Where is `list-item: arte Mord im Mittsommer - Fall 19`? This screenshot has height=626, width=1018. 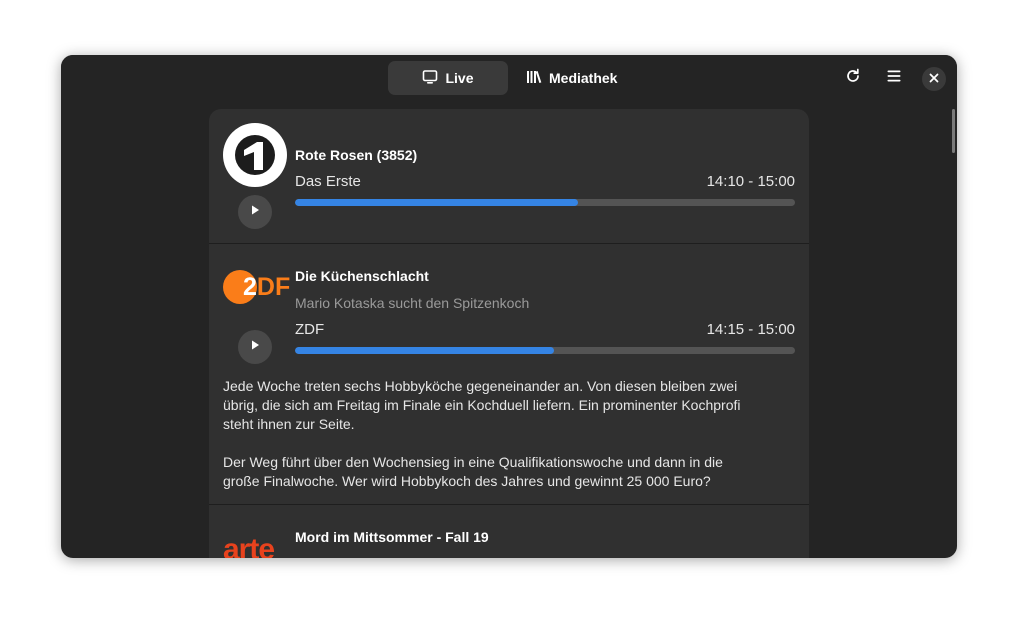
list-item: arte Mord im Mittsommer - Fall 19 is located at coordinates (509, 531).